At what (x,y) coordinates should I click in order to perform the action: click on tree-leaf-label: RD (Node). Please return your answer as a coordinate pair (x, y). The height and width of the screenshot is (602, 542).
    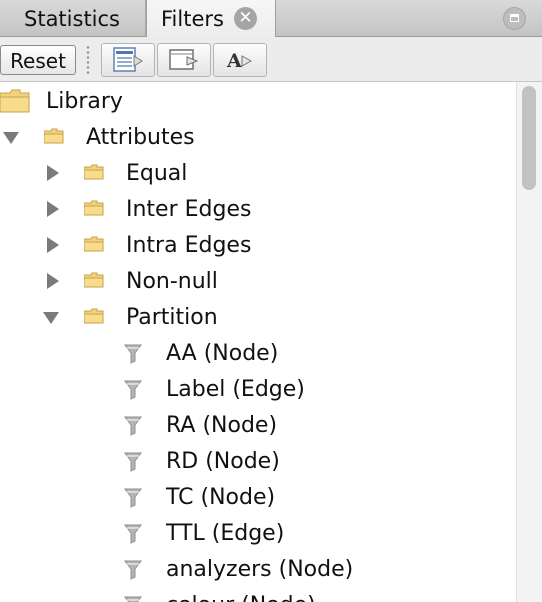
    Looking at the image, I should click on (223, 461).